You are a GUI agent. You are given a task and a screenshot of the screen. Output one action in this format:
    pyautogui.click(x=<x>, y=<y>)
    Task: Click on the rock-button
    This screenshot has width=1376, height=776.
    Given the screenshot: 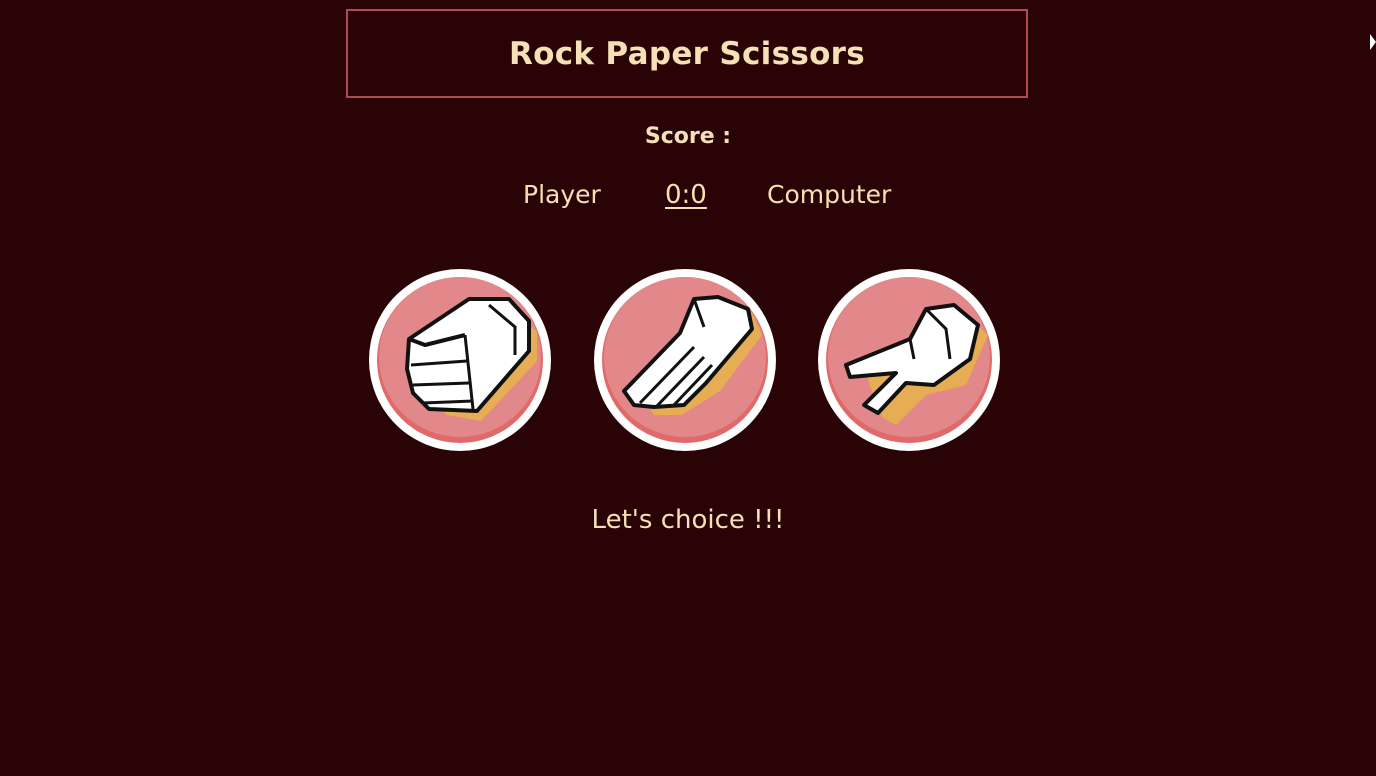 What is the action you would take?
    pyautogui.click(x=460, y=360)
    